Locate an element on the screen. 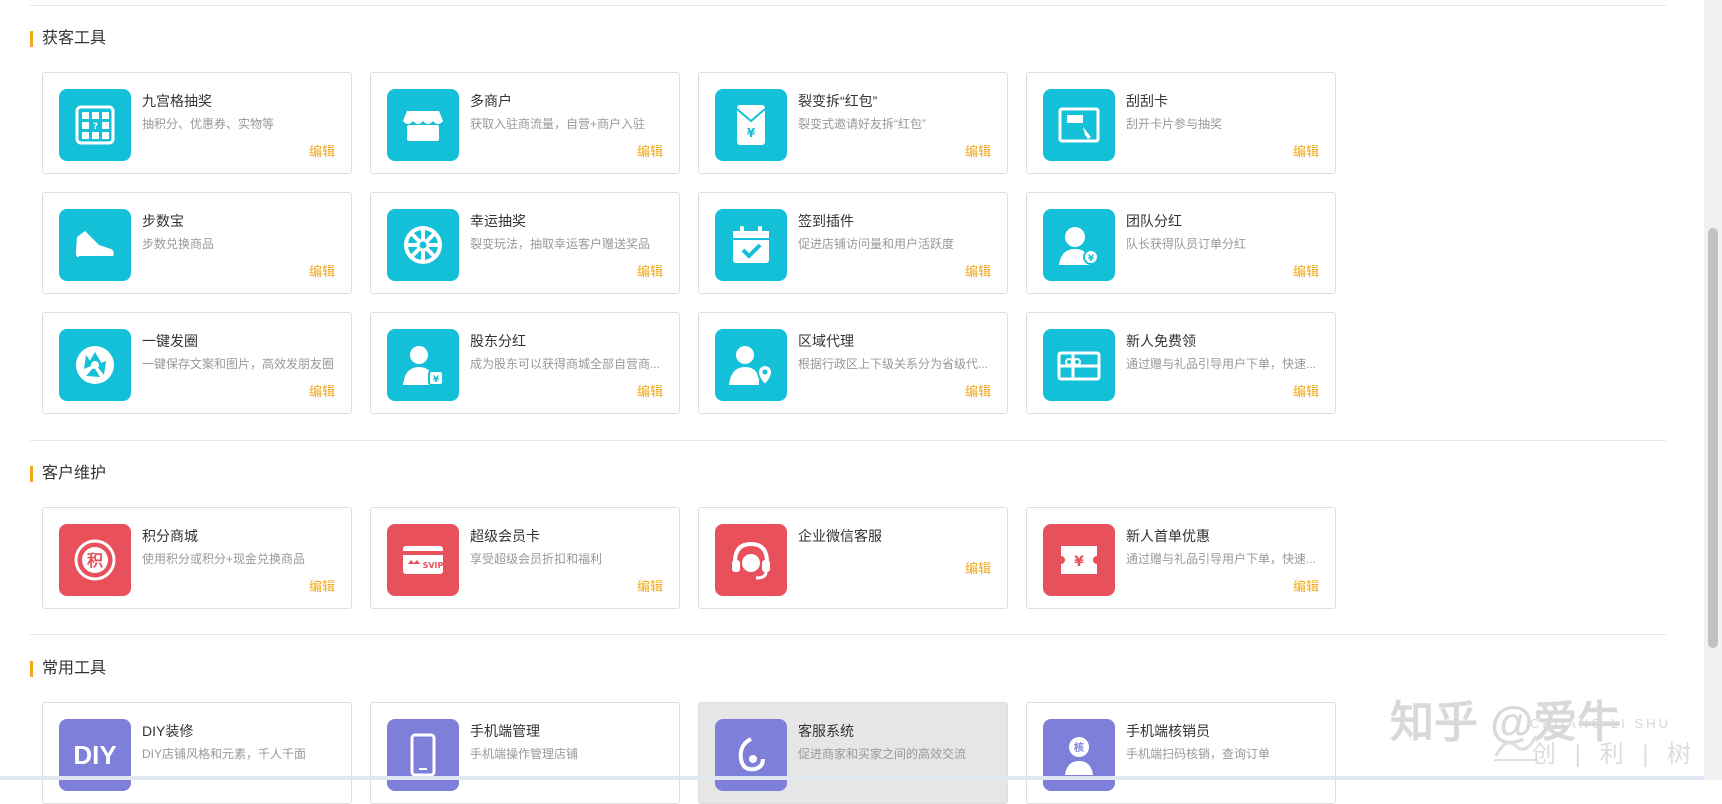 The image size is (1722, 804). card-customer-service-system: 客服系统 促进商家和买家之间的高效交流 is located at coordinates (853, 753).